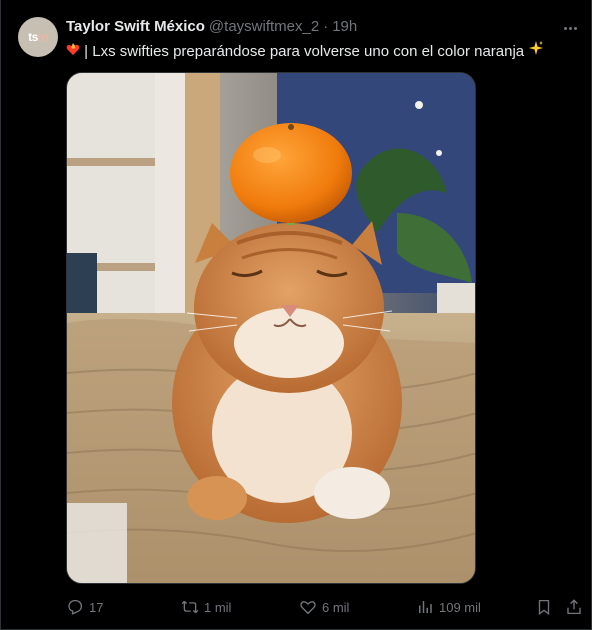  I want to click on like-count: 6 mil, so click(336, 607).